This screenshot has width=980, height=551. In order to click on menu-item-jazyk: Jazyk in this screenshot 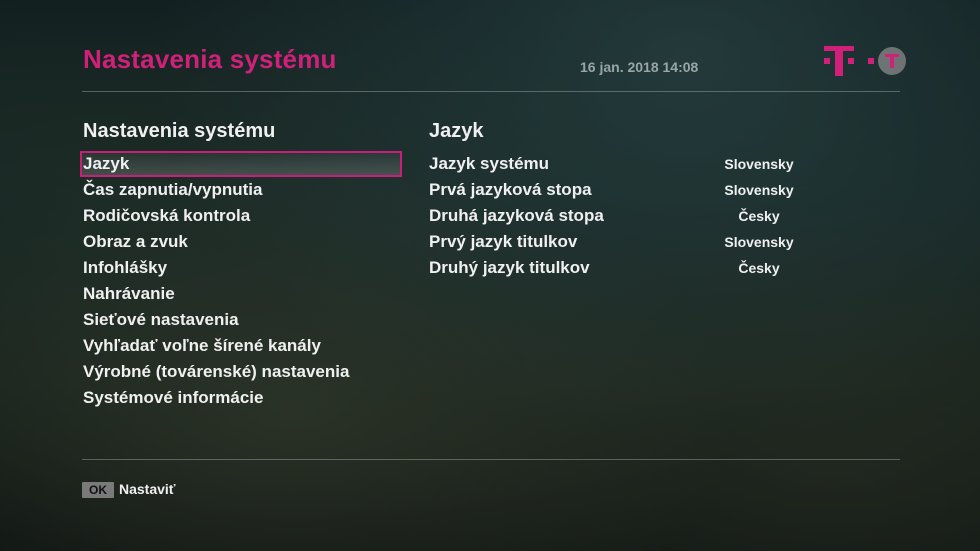, I will do `click(241, 164)`.